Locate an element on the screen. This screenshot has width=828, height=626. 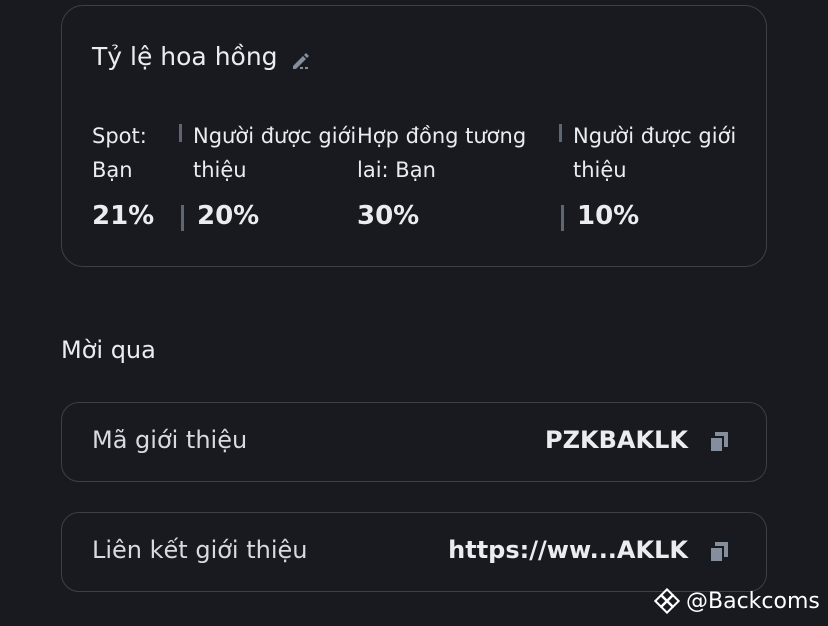
spot-you-label-line1: Spot: is located at coordinates (119, 136).